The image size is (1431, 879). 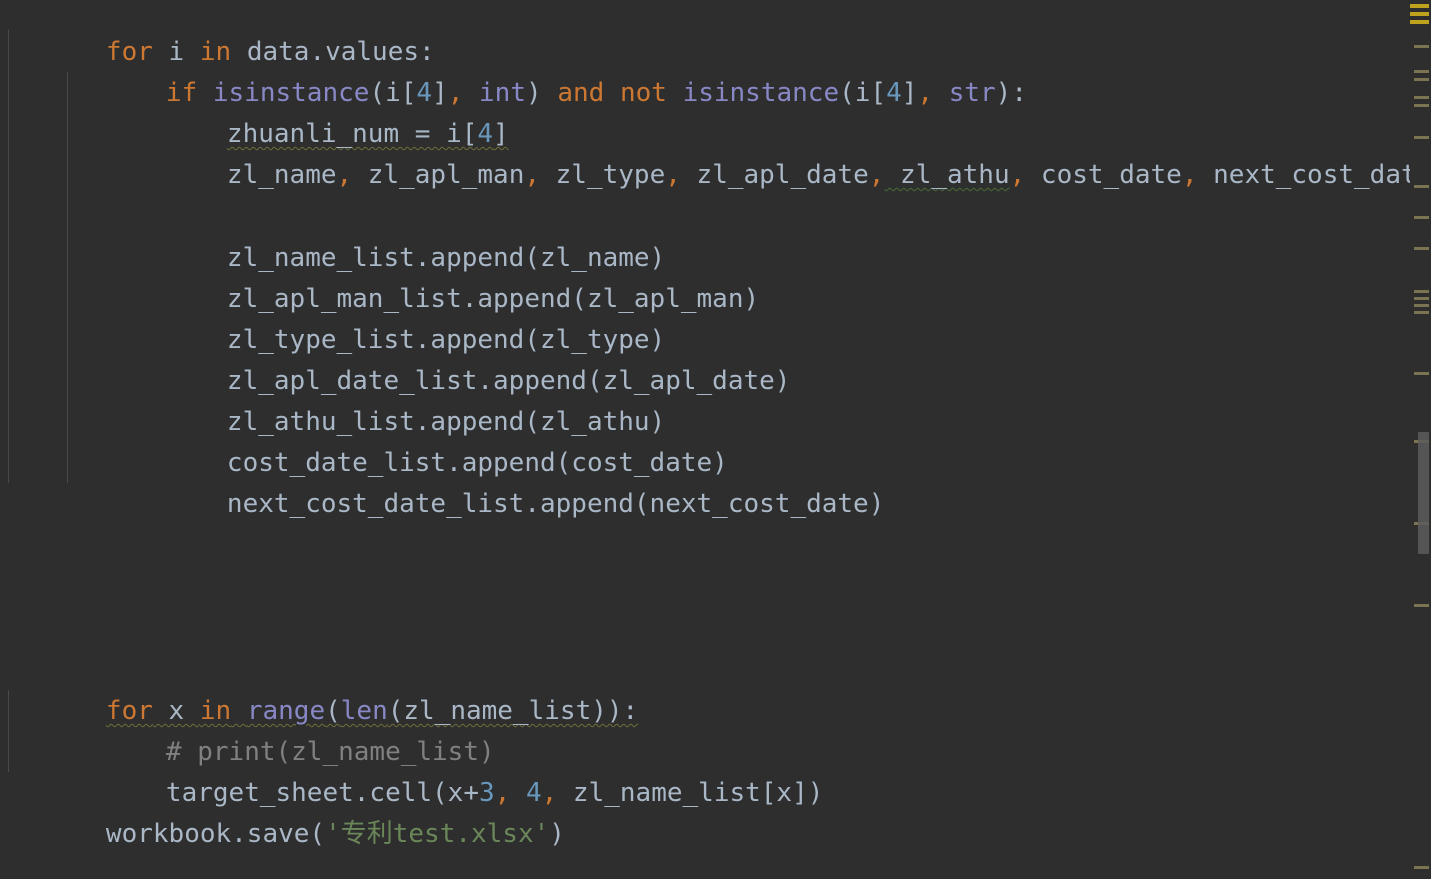 I want to click on token-identifier: zl_name_list[x]), so click(x=690, y=793).